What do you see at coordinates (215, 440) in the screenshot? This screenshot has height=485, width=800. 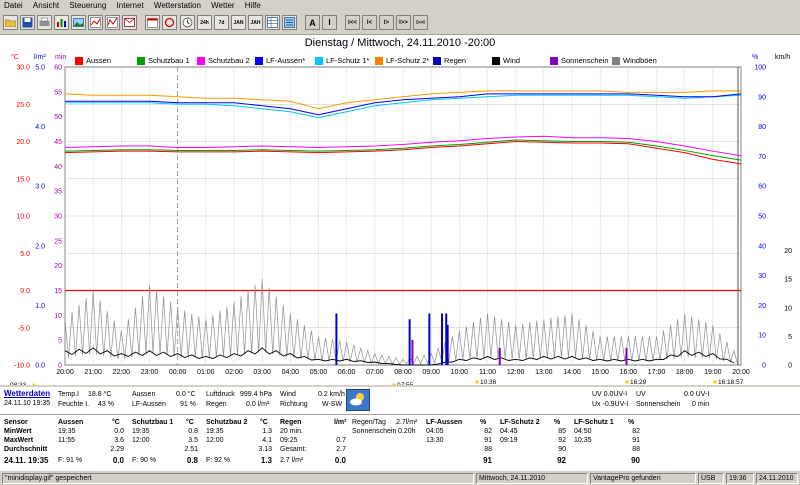 I see `stats-schutzbau2-time: 12:00` at bounding box center [215, 440].